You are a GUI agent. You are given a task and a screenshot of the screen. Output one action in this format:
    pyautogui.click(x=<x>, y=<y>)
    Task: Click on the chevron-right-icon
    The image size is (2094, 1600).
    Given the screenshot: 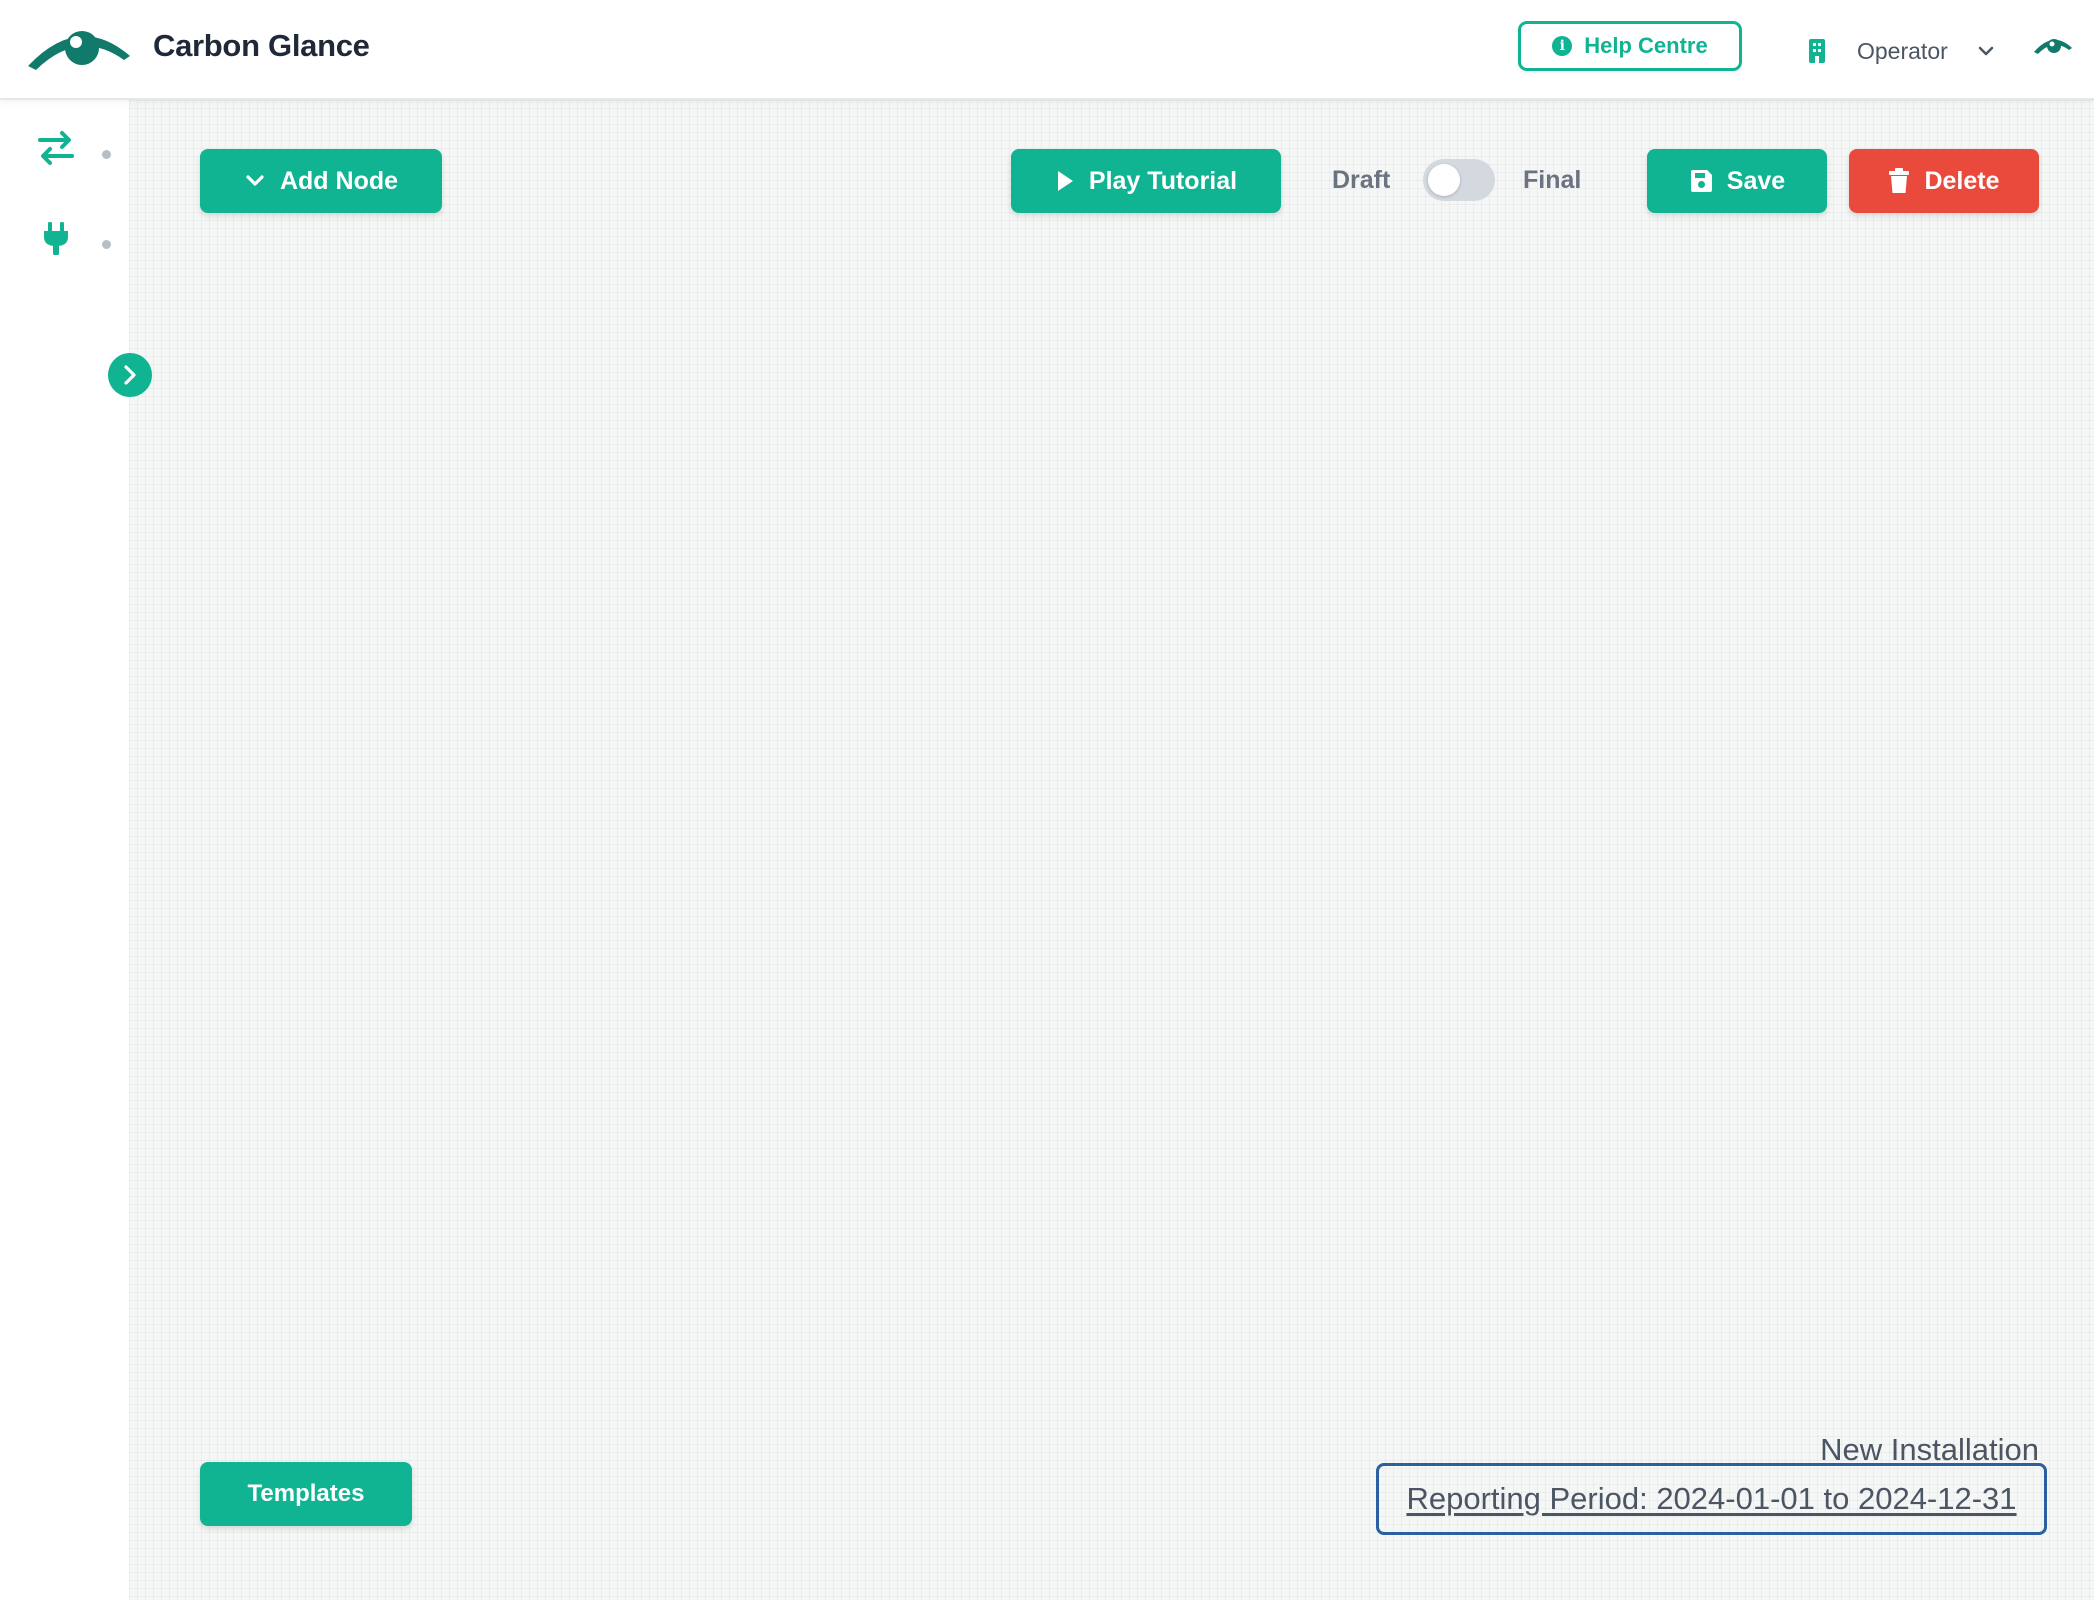 What is the action you would take?
    pyautogui.click(x=130, y=375)
    